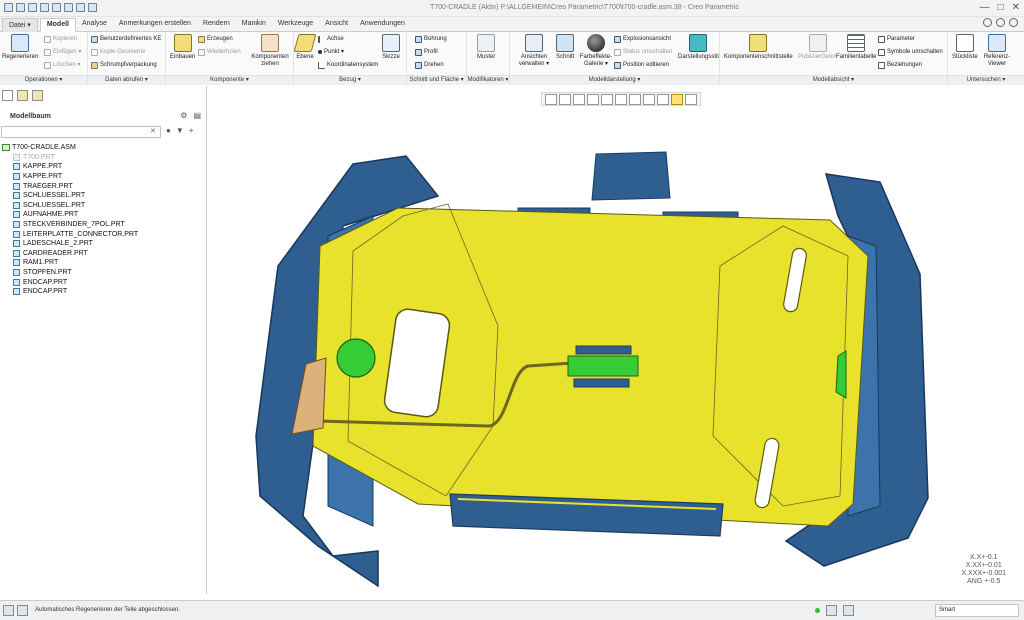 This screenshot has width=1024, height=620. Describe the element at coordinates (997, 51) in the screenshot. I see `referenz-viewer-button: Referenz-Viewer` at that location.